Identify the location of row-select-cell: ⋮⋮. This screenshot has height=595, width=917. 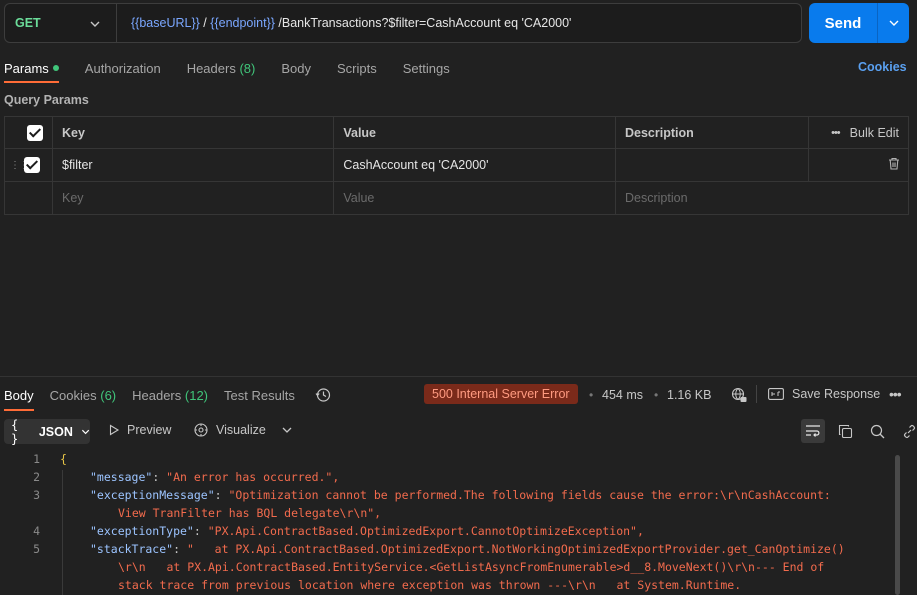
(28, 165).